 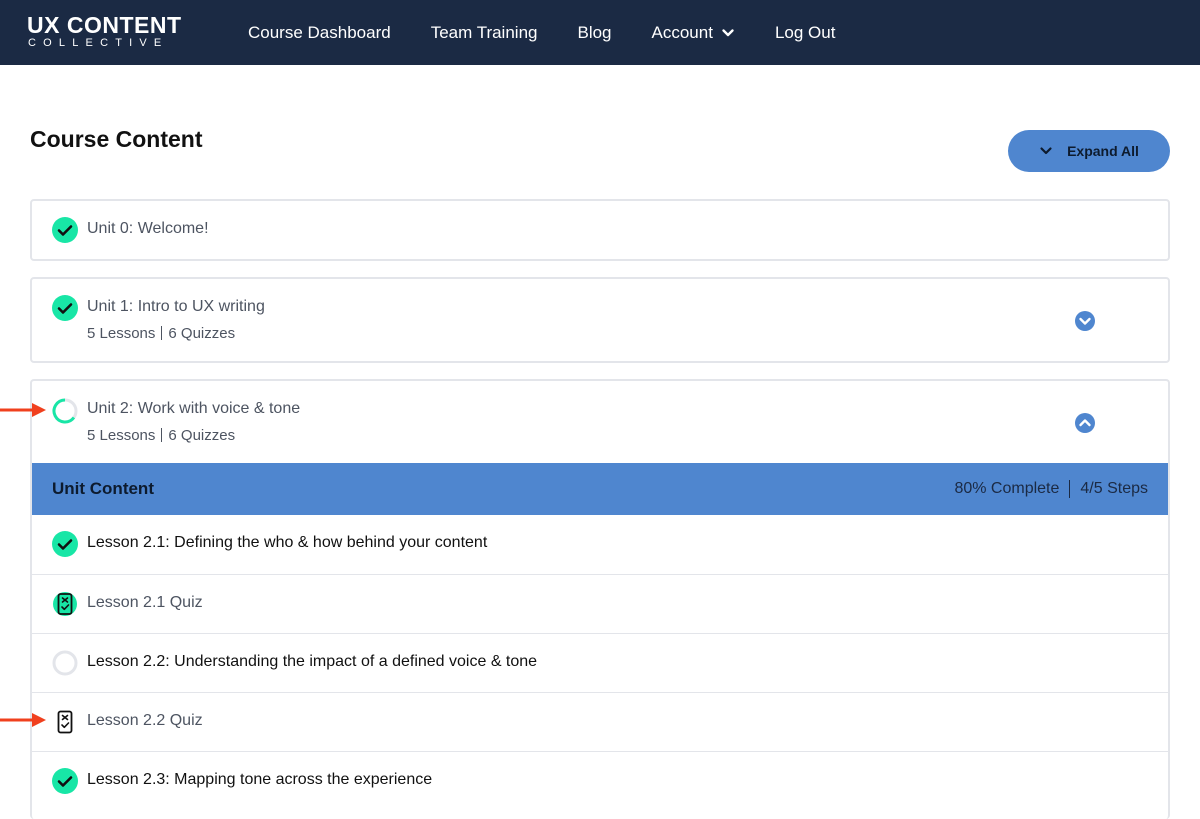 What do you see at coordinates (682, 32) in the screenshot?
I see `nav-account-label: Account` at bounding box center [682, 32].